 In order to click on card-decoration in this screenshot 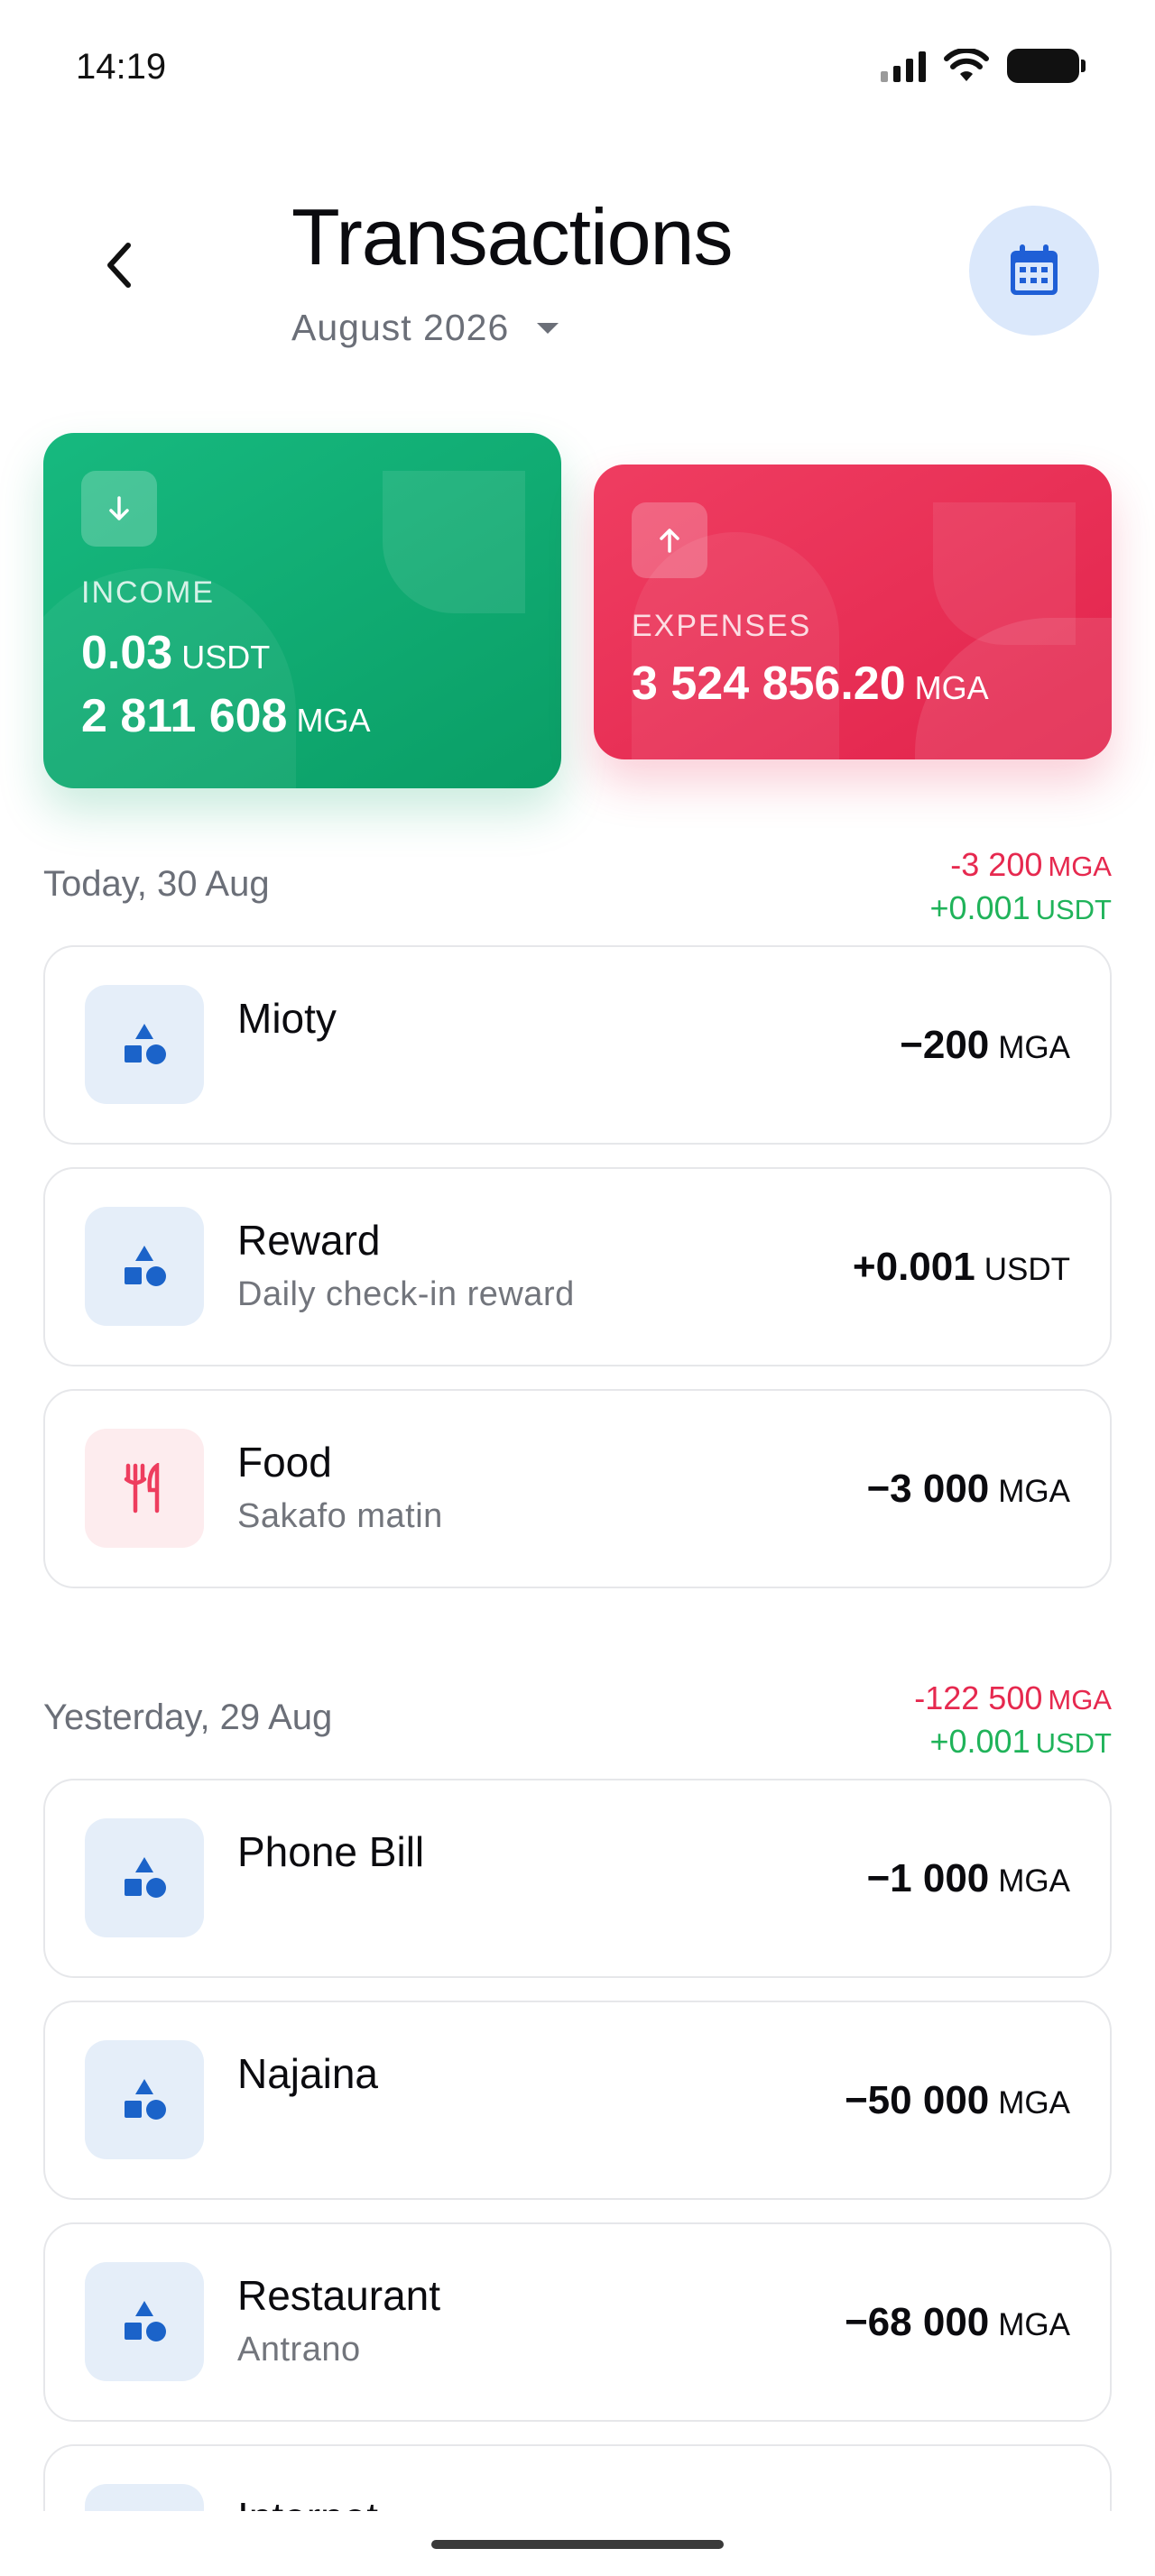, I will do `click(454, 542)`.